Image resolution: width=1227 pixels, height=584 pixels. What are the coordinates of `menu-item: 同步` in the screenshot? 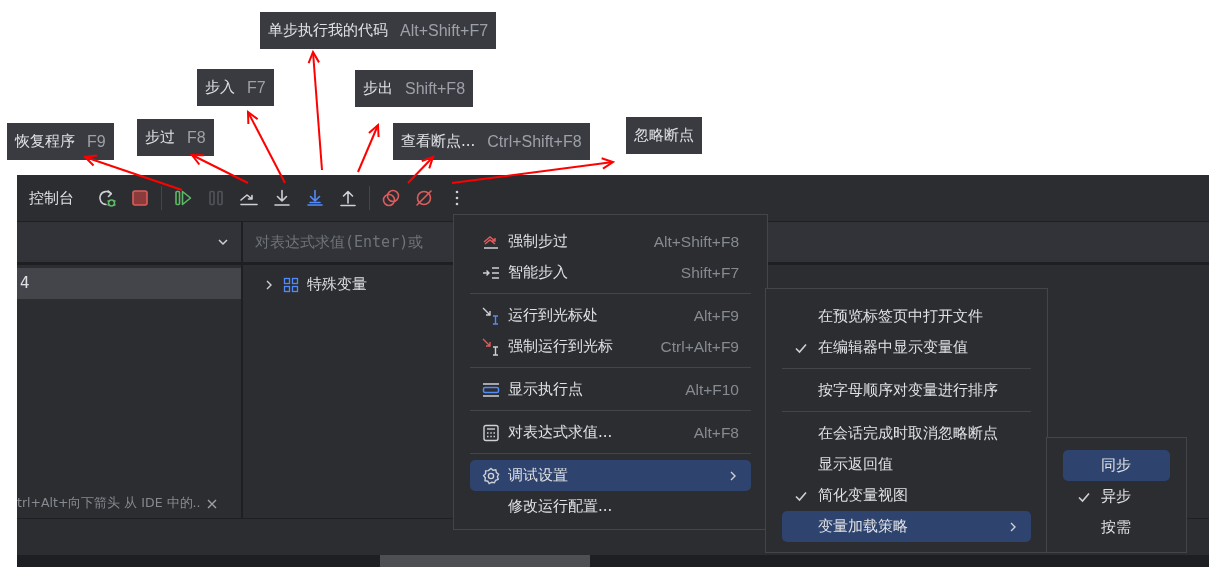 It's located at (1116, 465).